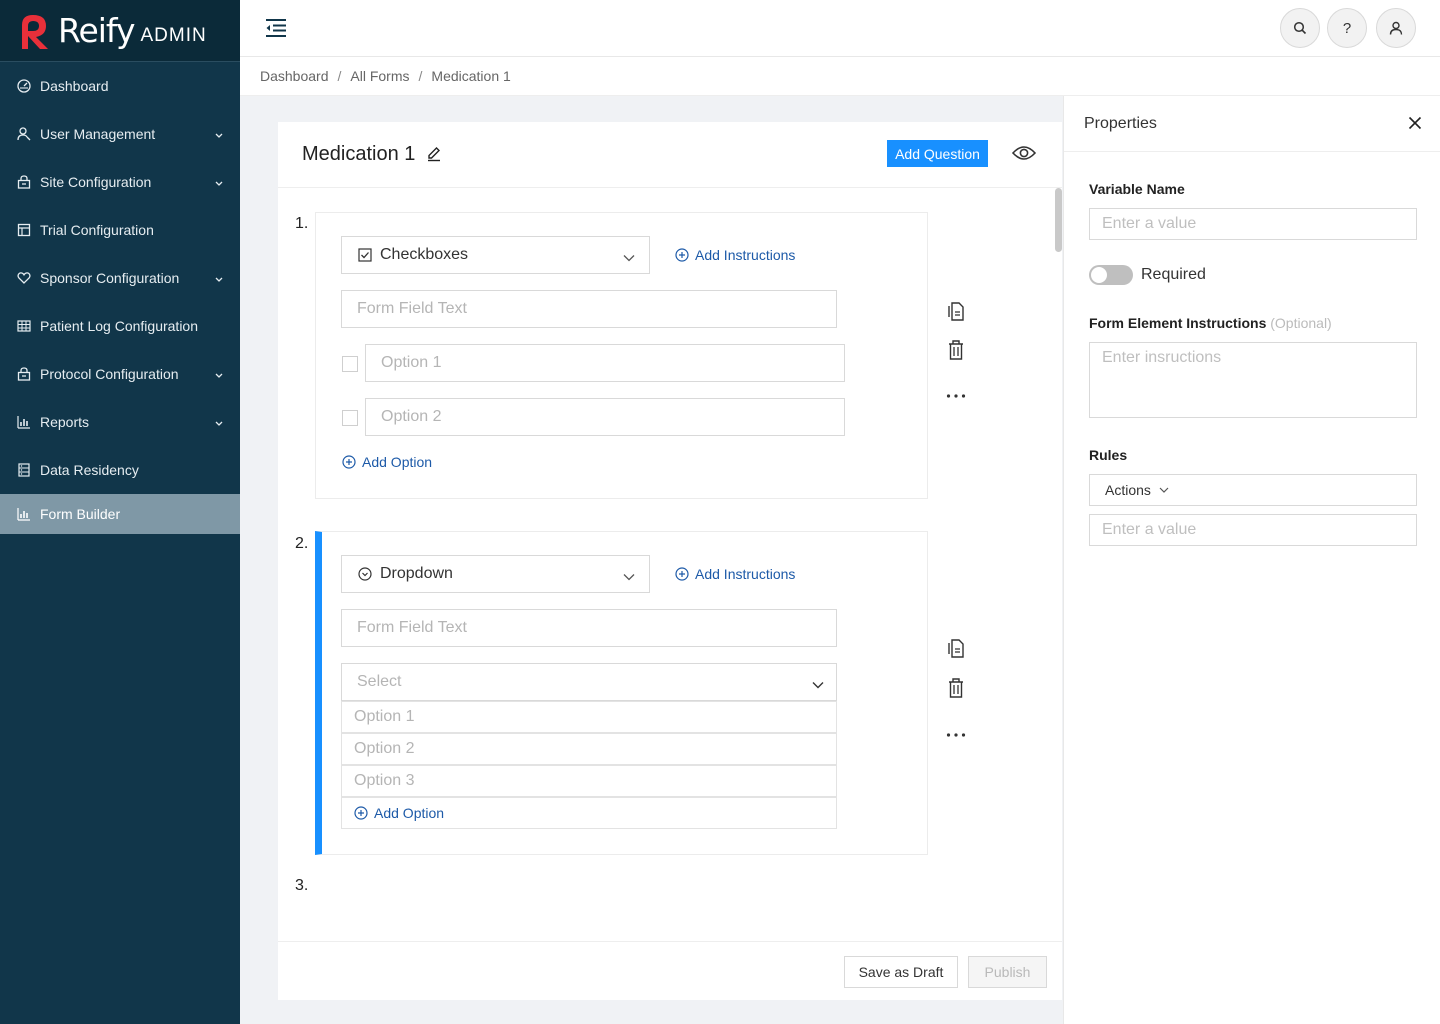 The width and height of the screenshot is (1440, 1024). I want to click on dropdown-select-preview: Select, so click(589, 682).